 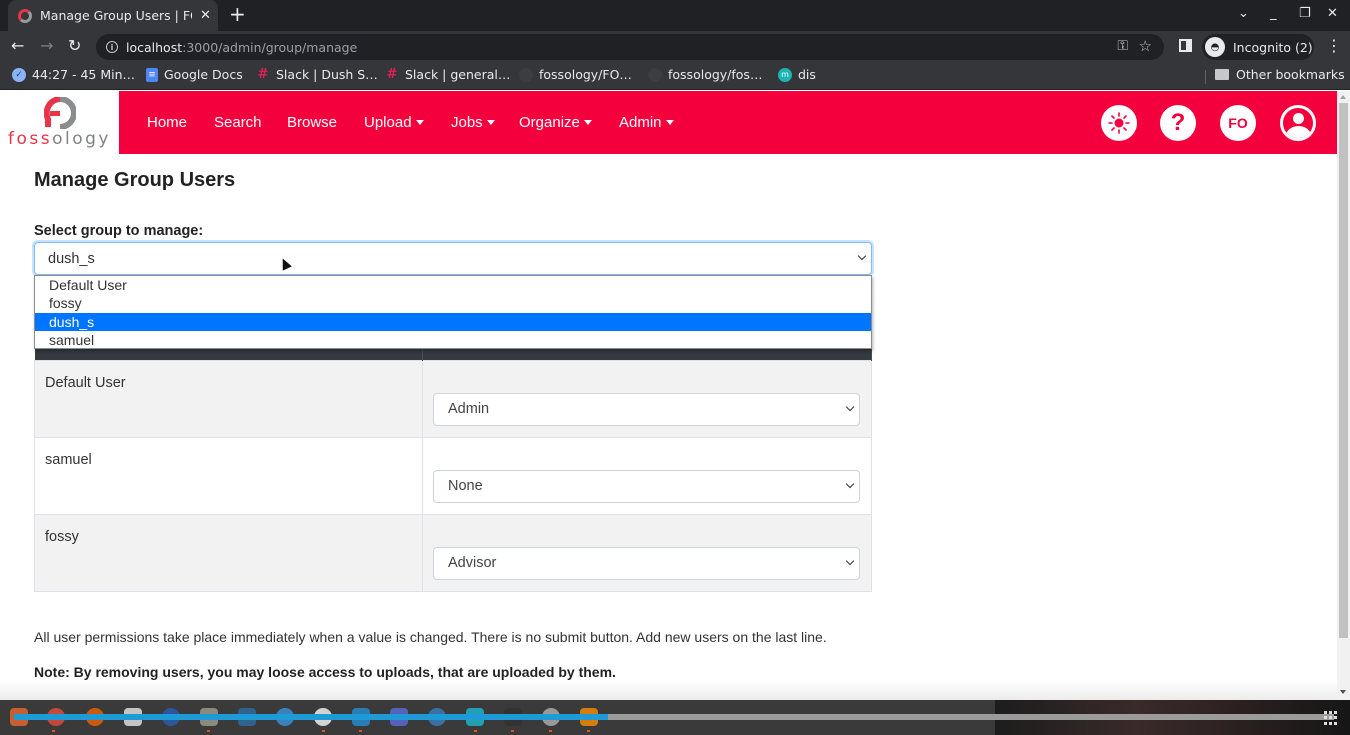 I want to click on group-option: samuel, so click(x=453, y=340).